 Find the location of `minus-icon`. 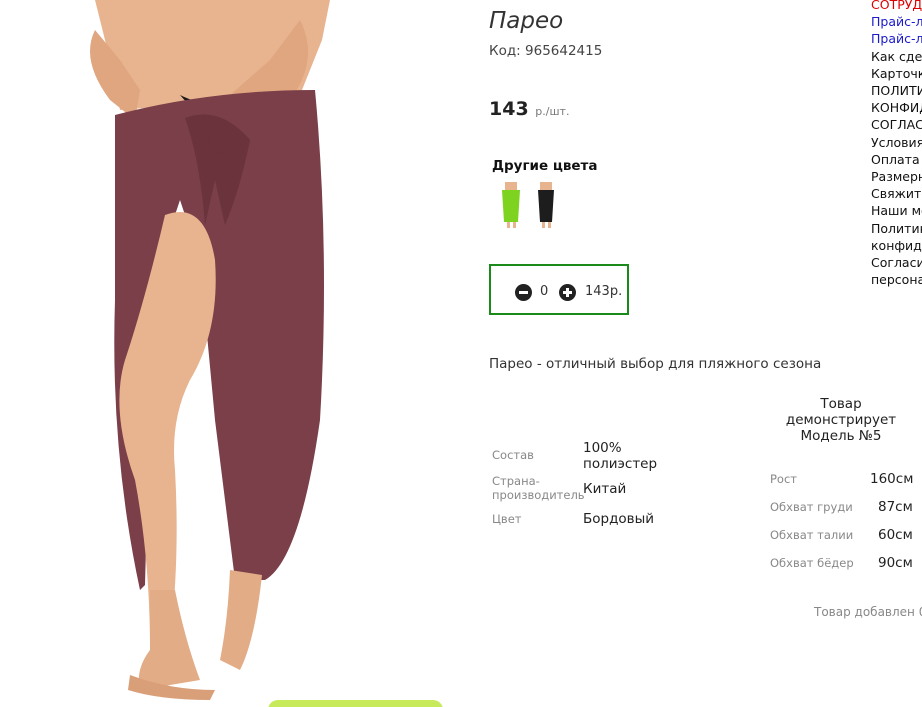

minus-icon is located at coordinates (523, 292).